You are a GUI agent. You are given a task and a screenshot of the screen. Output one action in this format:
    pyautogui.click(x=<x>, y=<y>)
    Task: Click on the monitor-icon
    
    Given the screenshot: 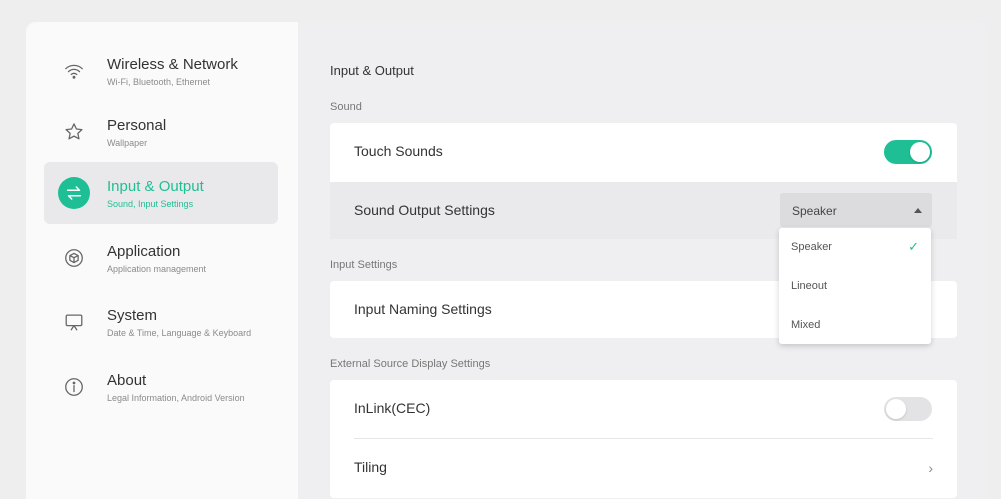 What is the action you would take?
    pyautogui.click(x=74, y=322)
    